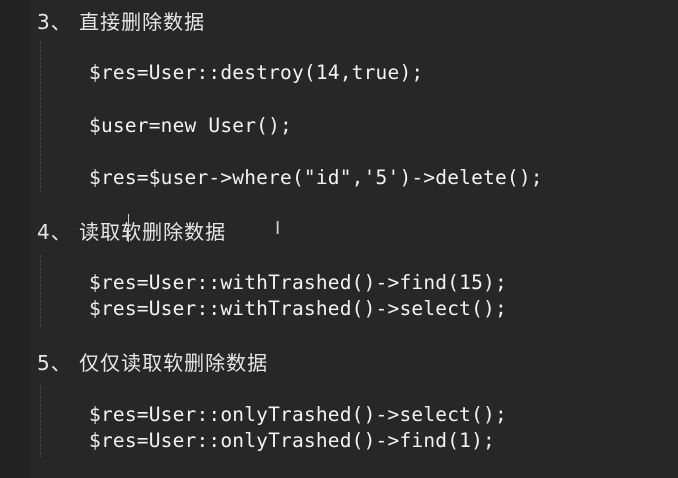 The width and height of the screenshot is (678, 478). Describe the element at coordinates (298, 414) in the screenshot. I see `code-line: $res=User::onlyTrashed()->select();` at that location.